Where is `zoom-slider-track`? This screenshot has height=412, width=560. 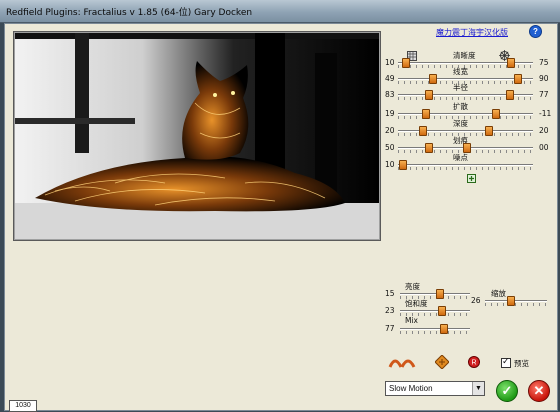 zoom-slider-track is located at coordinates (516, 301).